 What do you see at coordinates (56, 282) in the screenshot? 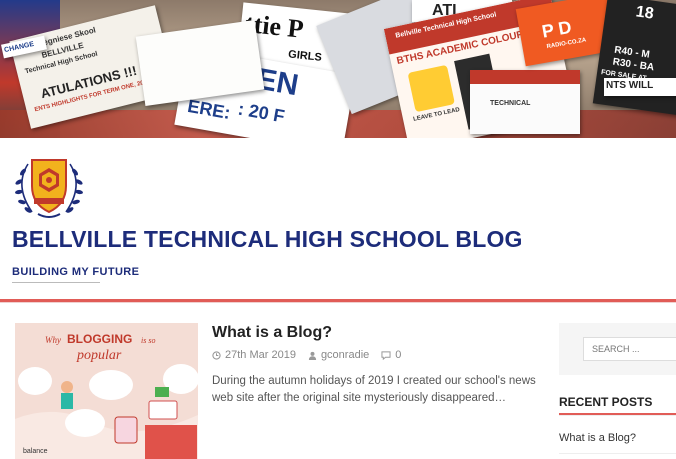
I see `tagline-divider` at bounding box center [56, 282].